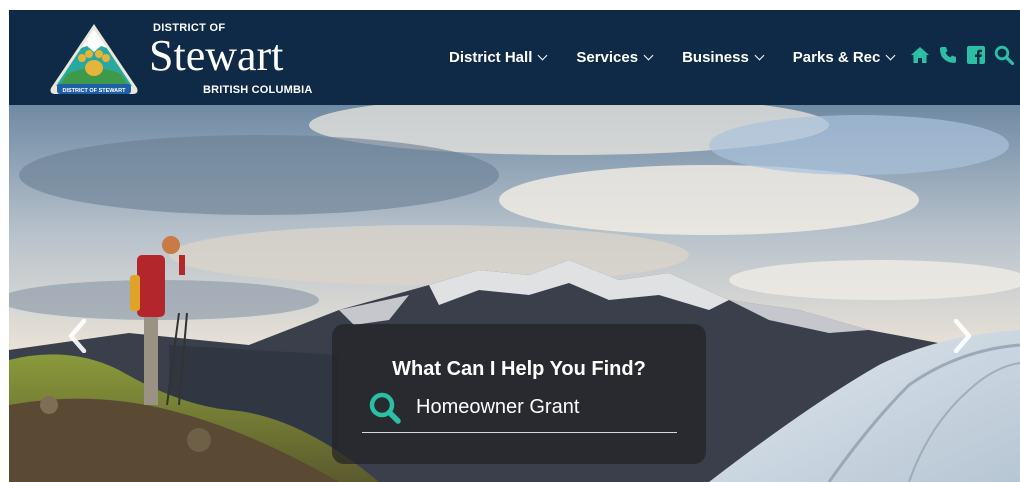  I want to click on brand-name: Stewart, so click(216, 55).